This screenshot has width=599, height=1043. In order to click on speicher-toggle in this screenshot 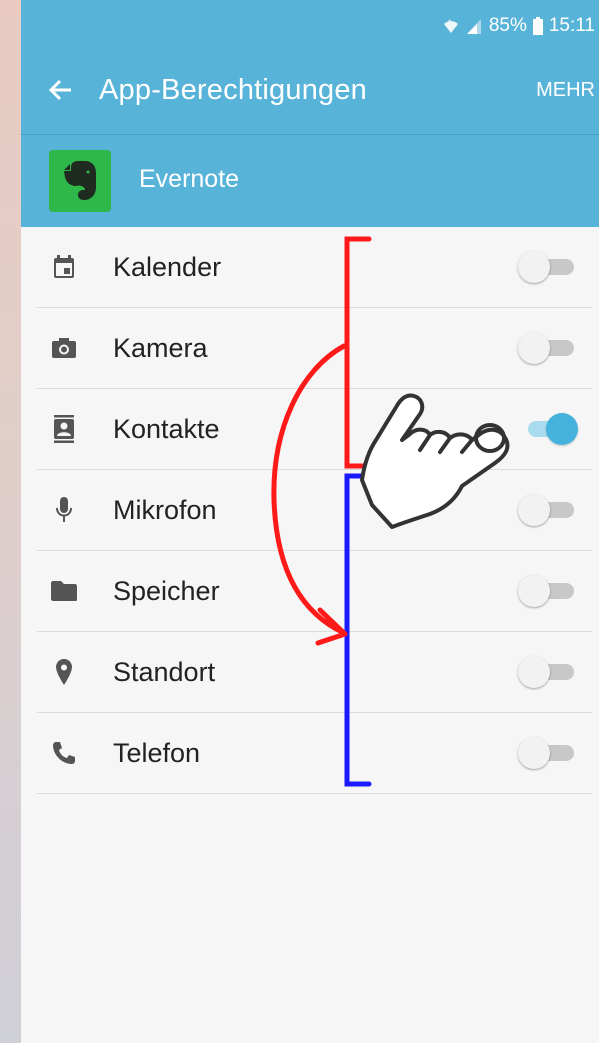, I will do `click(547, 591)`.